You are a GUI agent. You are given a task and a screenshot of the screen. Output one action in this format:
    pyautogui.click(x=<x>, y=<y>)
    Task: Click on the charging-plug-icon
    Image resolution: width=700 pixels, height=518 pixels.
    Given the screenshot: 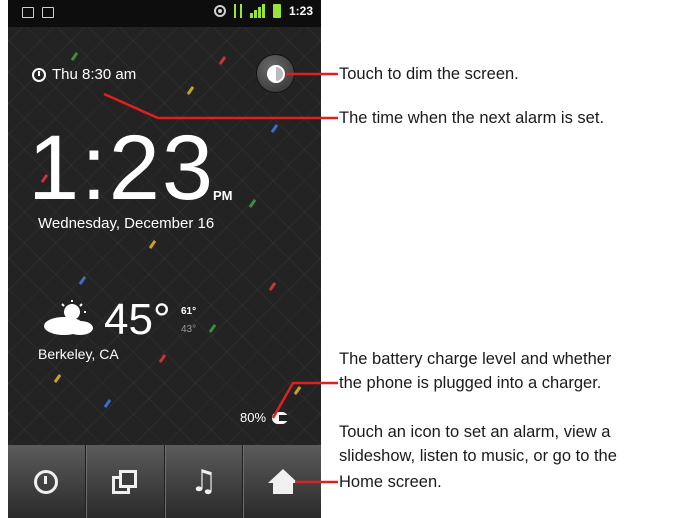 What is the action you would take?
    pyautogui.click(x=280, y=417)
    